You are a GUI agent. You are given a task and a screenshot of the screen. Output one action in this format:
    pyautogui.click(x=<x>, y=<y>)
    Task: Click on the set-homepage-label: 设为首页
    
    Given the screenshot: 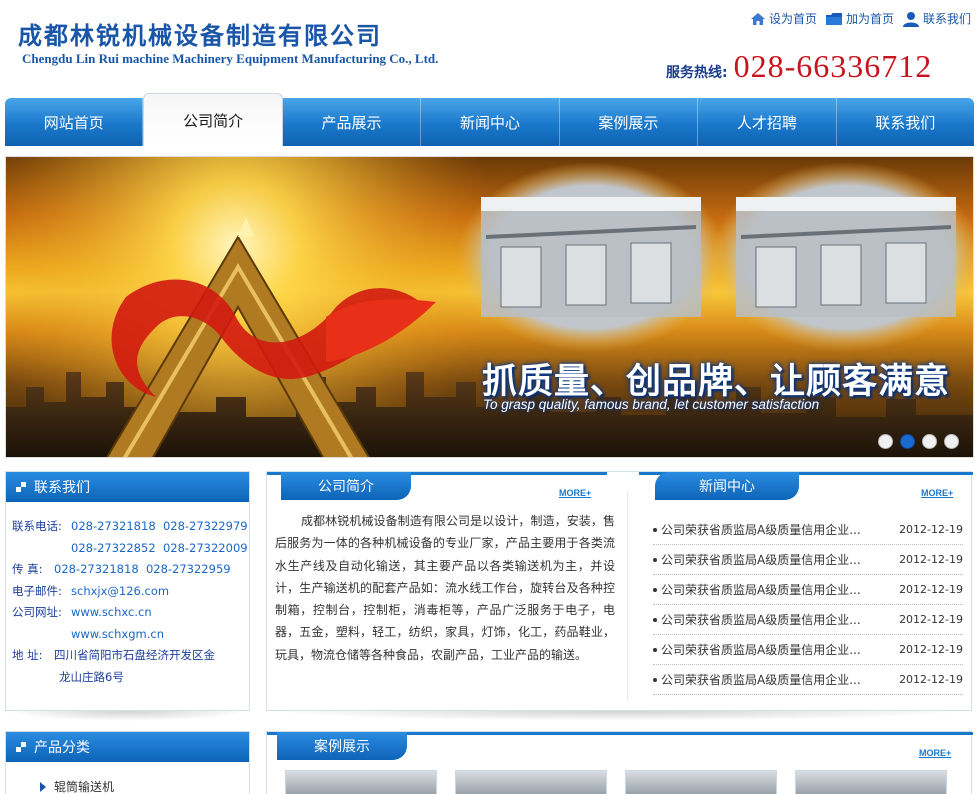 What is the action you would take?
    pyautogui.click(x=792, y=19)
    